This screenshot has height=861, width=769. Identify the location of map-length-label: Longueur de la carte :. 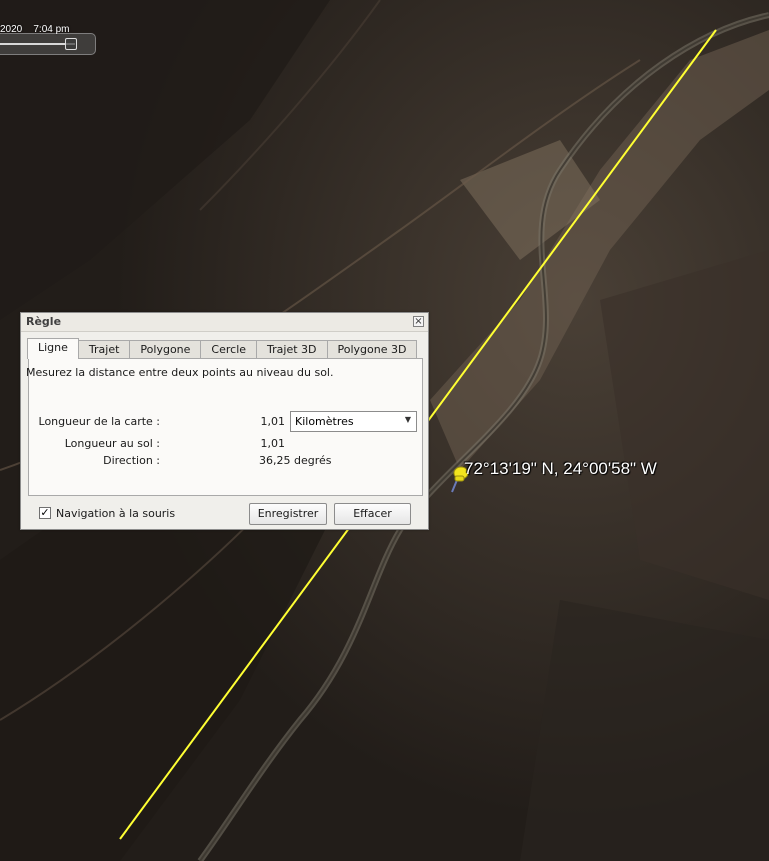
(99, 421).